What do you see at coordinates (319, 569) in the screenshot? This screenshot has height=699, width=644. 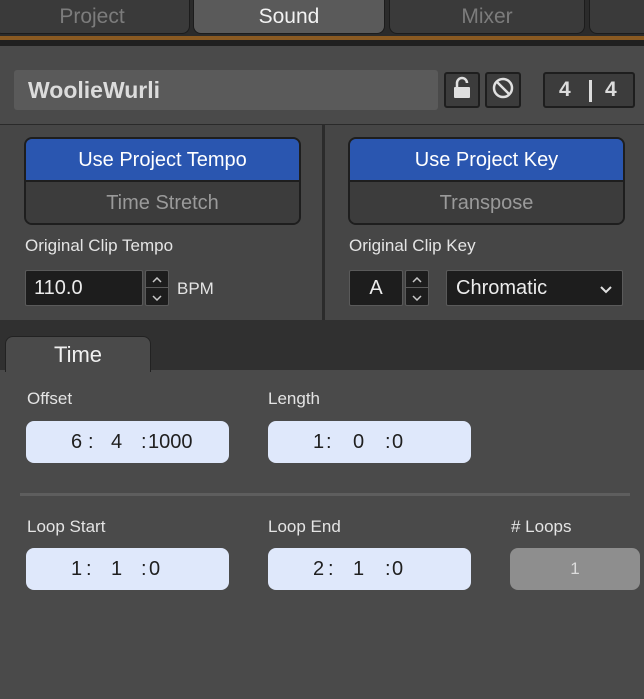 I see `loop-end-bar: 2` at bounding box center [319, 569].